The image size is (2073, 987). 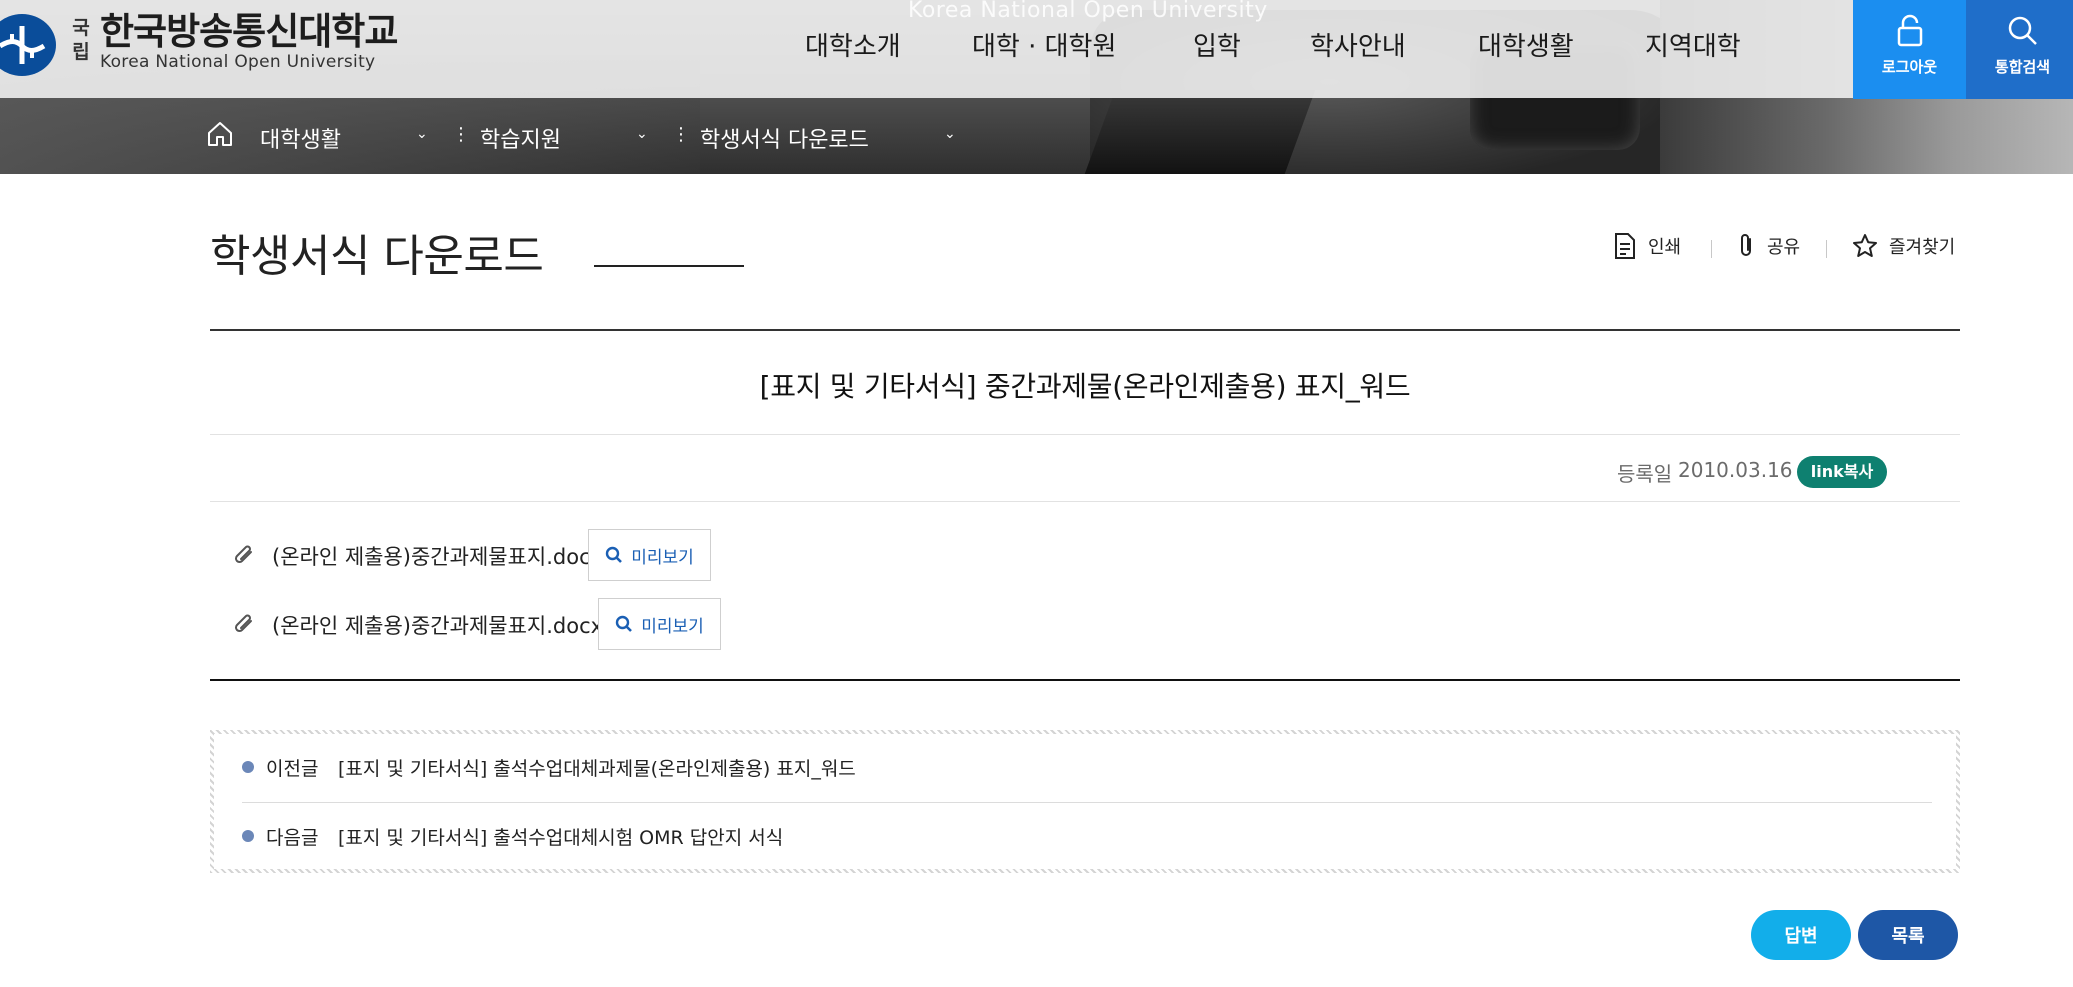 I want to click on breadcrumb-item-learning-support: 학습지원, so click(x=520, y=138).